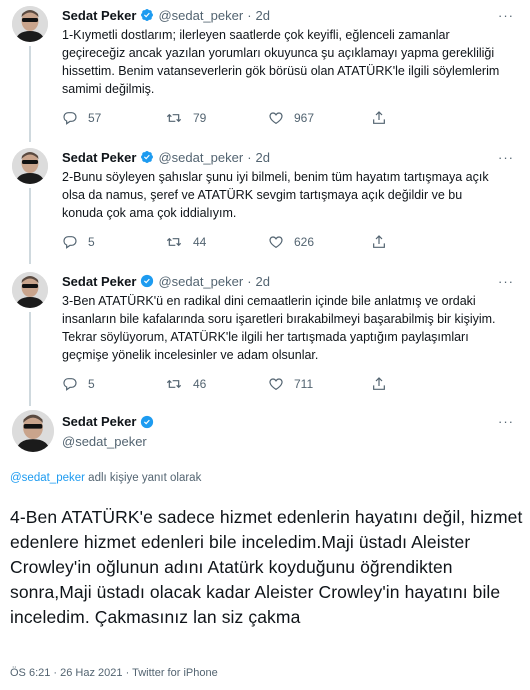  What do you see at coordinates (216, 384) in the screenshot?
I see `retweet-button: 46` at bounding box center [216, 384].